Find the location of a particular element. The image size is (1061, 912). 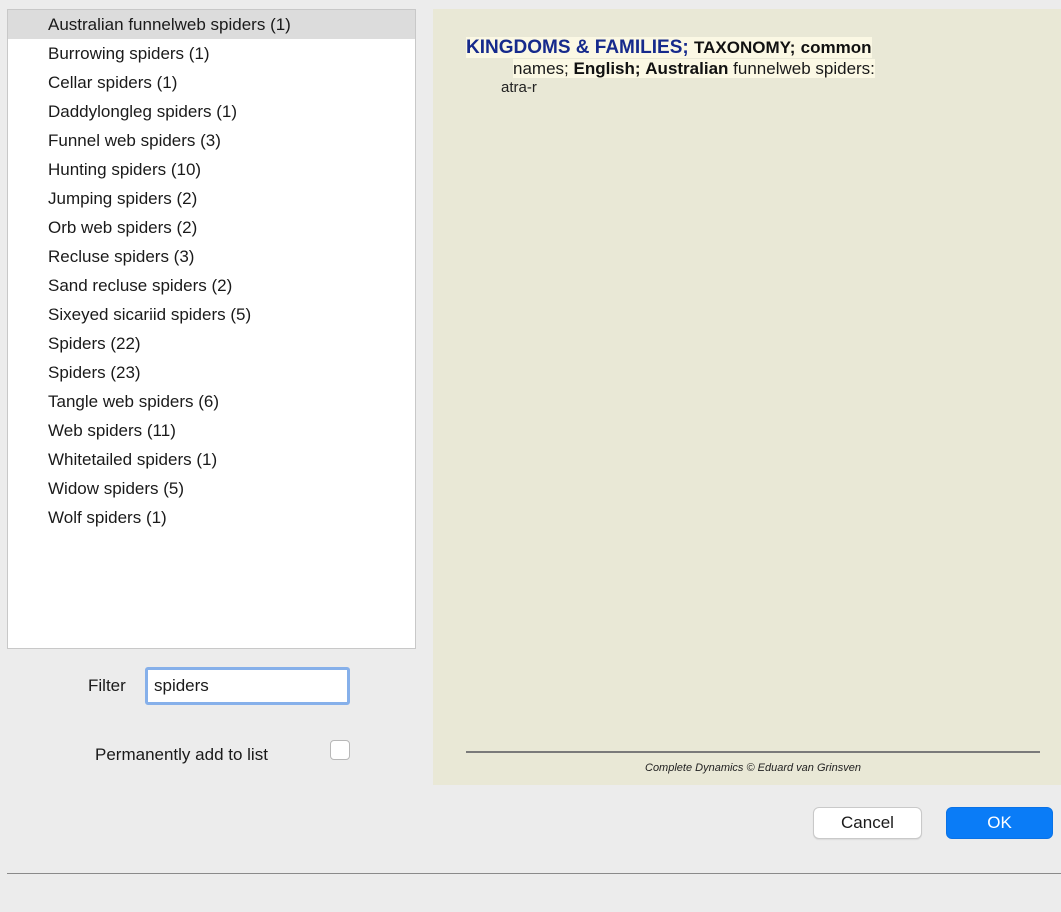

list-item: Spiders (22) is located at coordinates (211, 343).